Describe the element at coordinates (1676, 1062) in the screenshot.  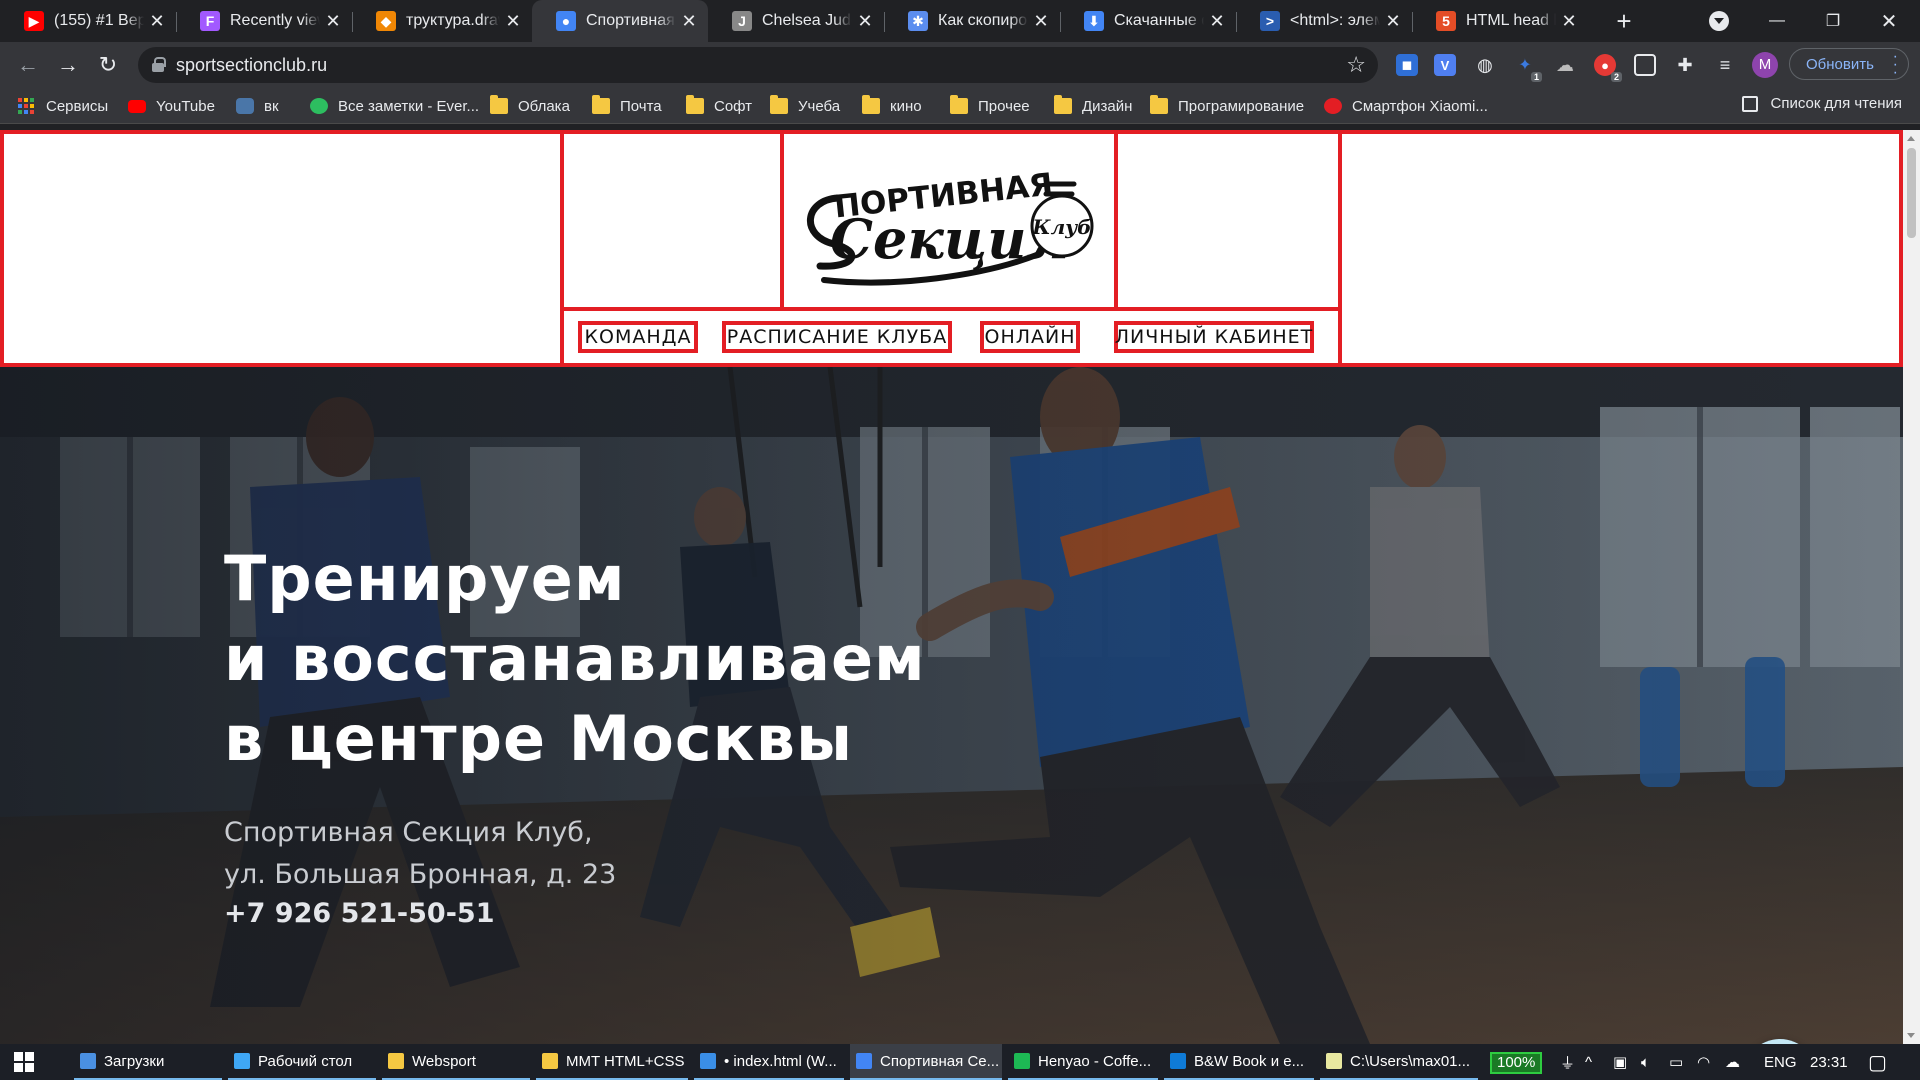
I see `tray-battery-icon: ▭` at that location.